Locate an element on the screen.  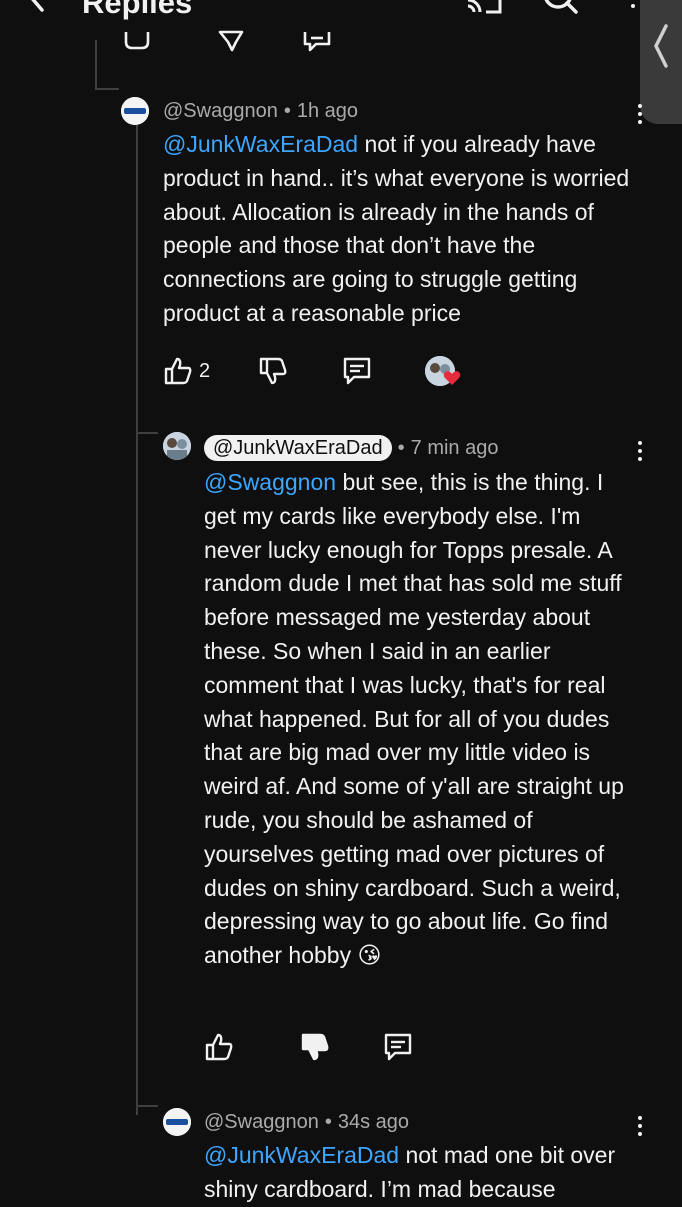
page-title: Replies is located at coordinates (137, 10).